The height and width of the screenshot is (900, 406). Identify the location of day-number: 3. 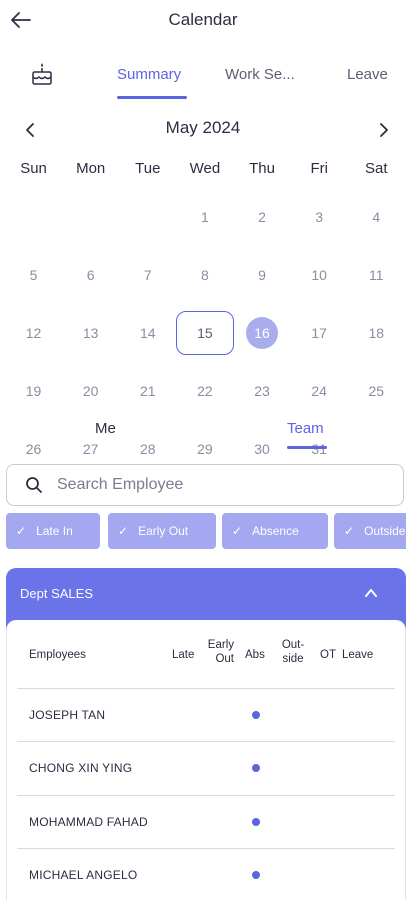
(319, 217).